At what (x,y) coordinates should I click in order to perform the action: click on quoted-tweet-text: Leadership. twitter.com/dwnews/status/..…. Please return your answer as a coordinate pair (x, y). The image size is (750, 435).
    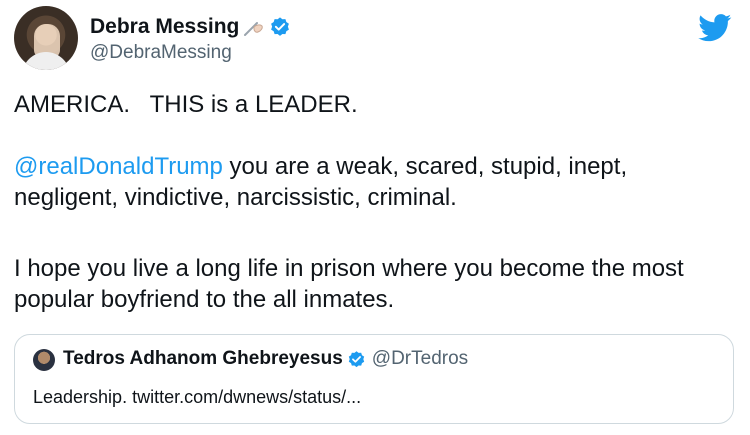
    Looking at the image, I should click on (197, 397).